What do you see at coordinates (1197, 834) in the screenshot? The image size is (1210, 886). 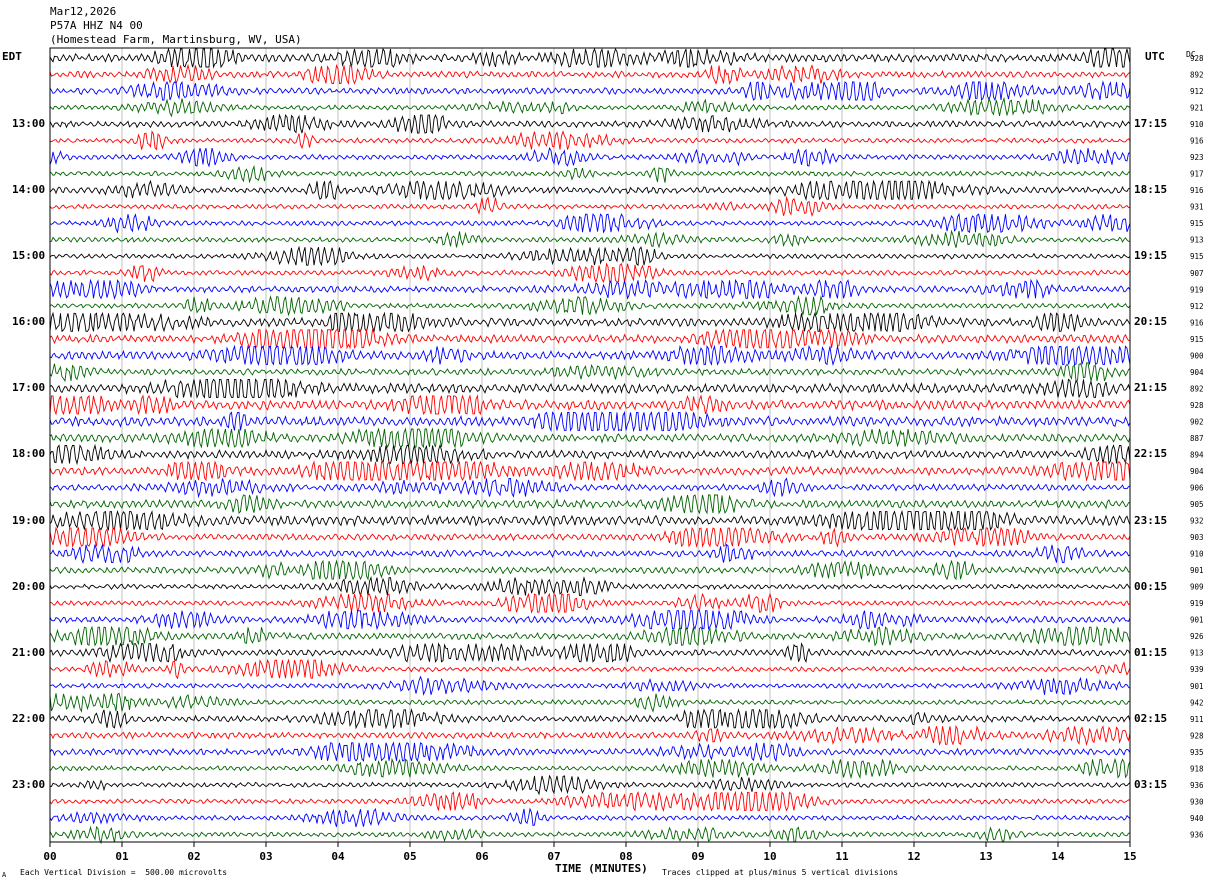 I see `dc-offset-label: 936` at bounding box center [1197, 834].